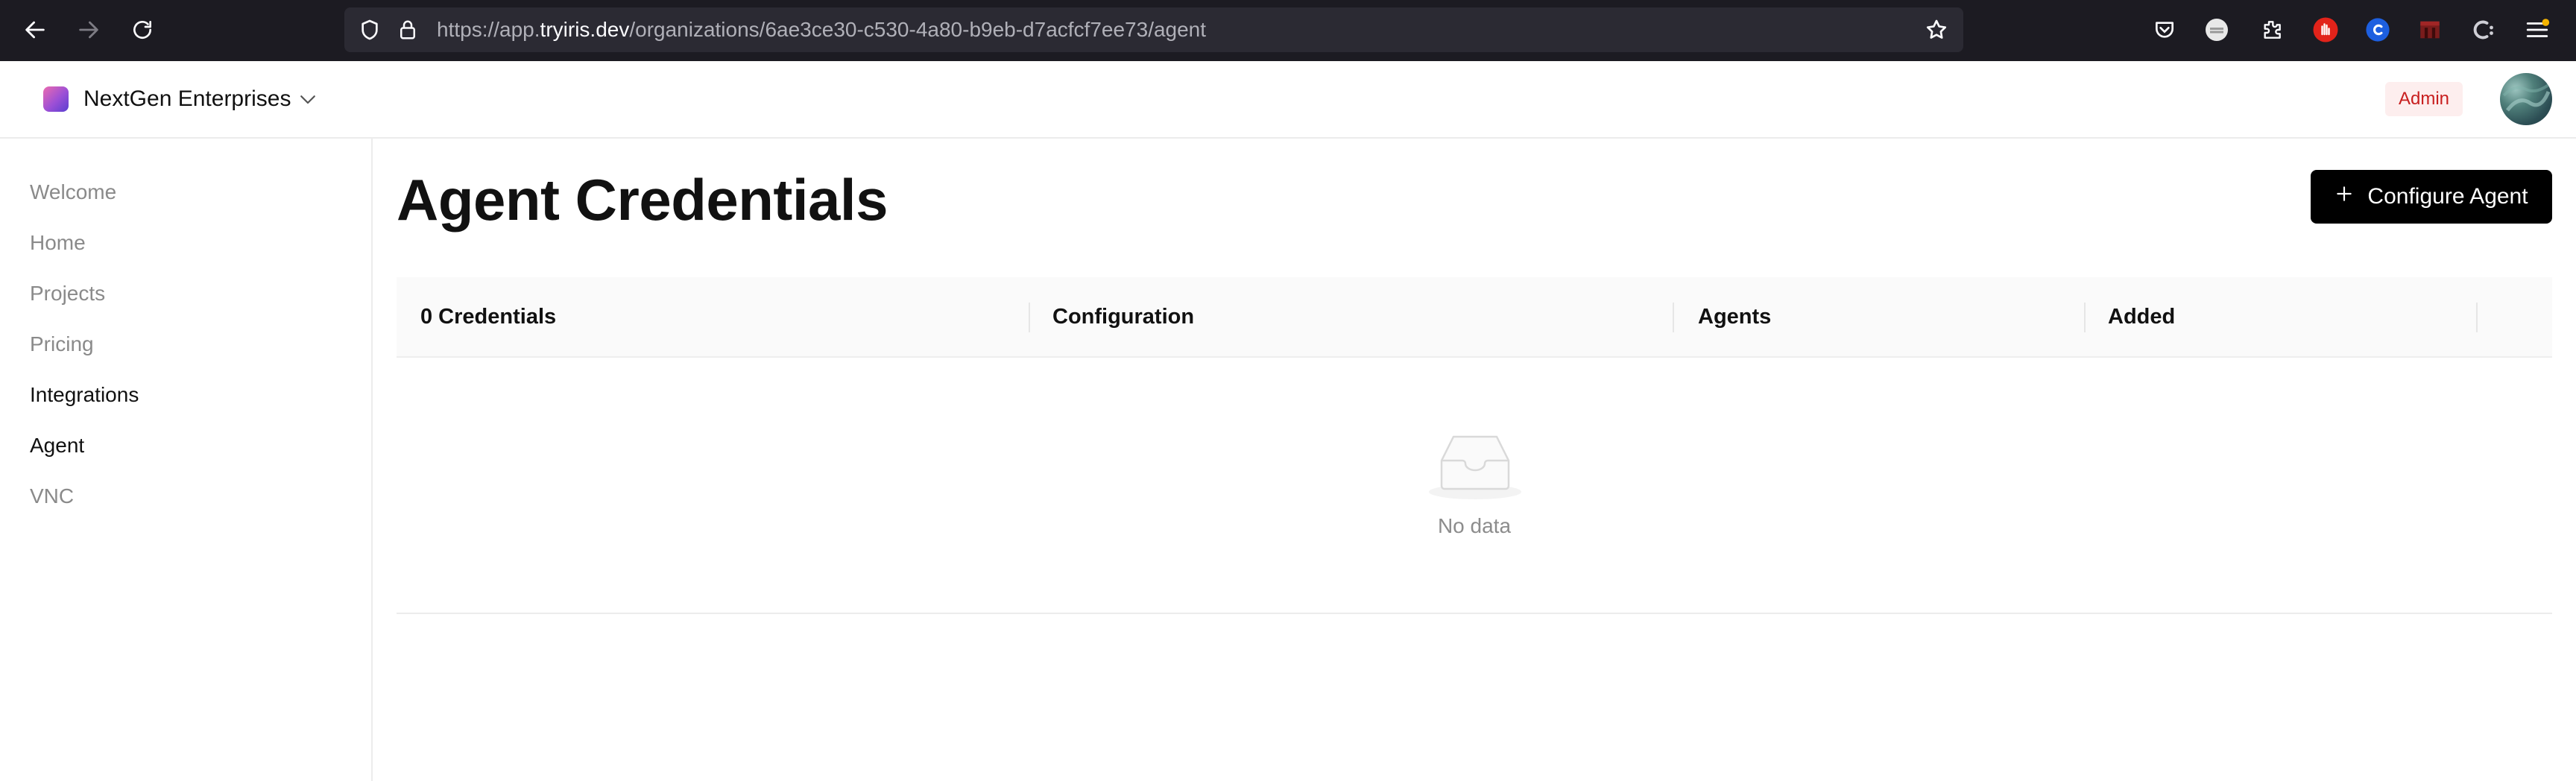 The height and width of the screenshot is (781, 2576). I want to click on column-header-configuration: Configuration, so click(1123, 317).